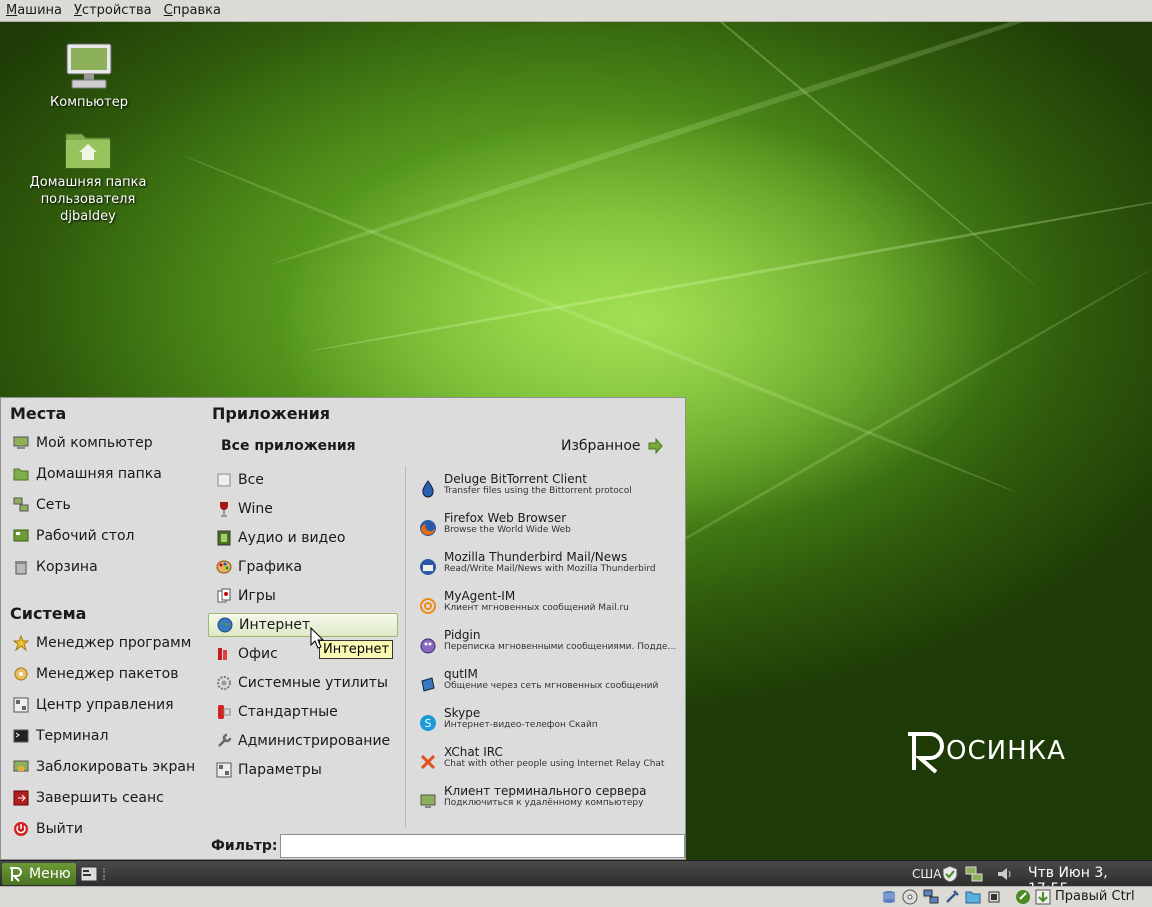 The height and width of the screenshot is (907, 1152). I want to click on category-administration: Администрирование, so click(303, 741).